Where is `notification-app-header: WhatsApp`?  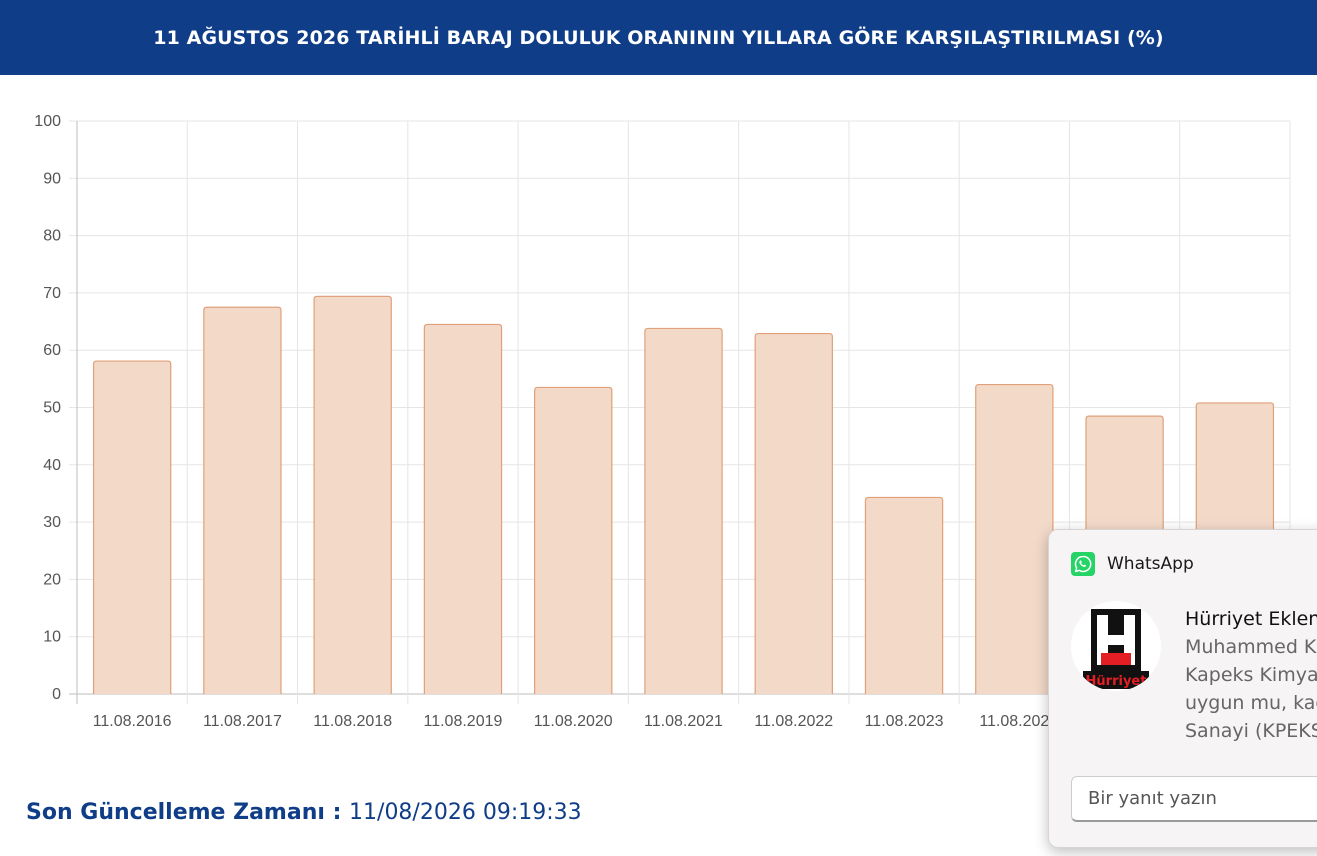 notification-app-header: WhatsApp is located at coordinates (1132, 564).